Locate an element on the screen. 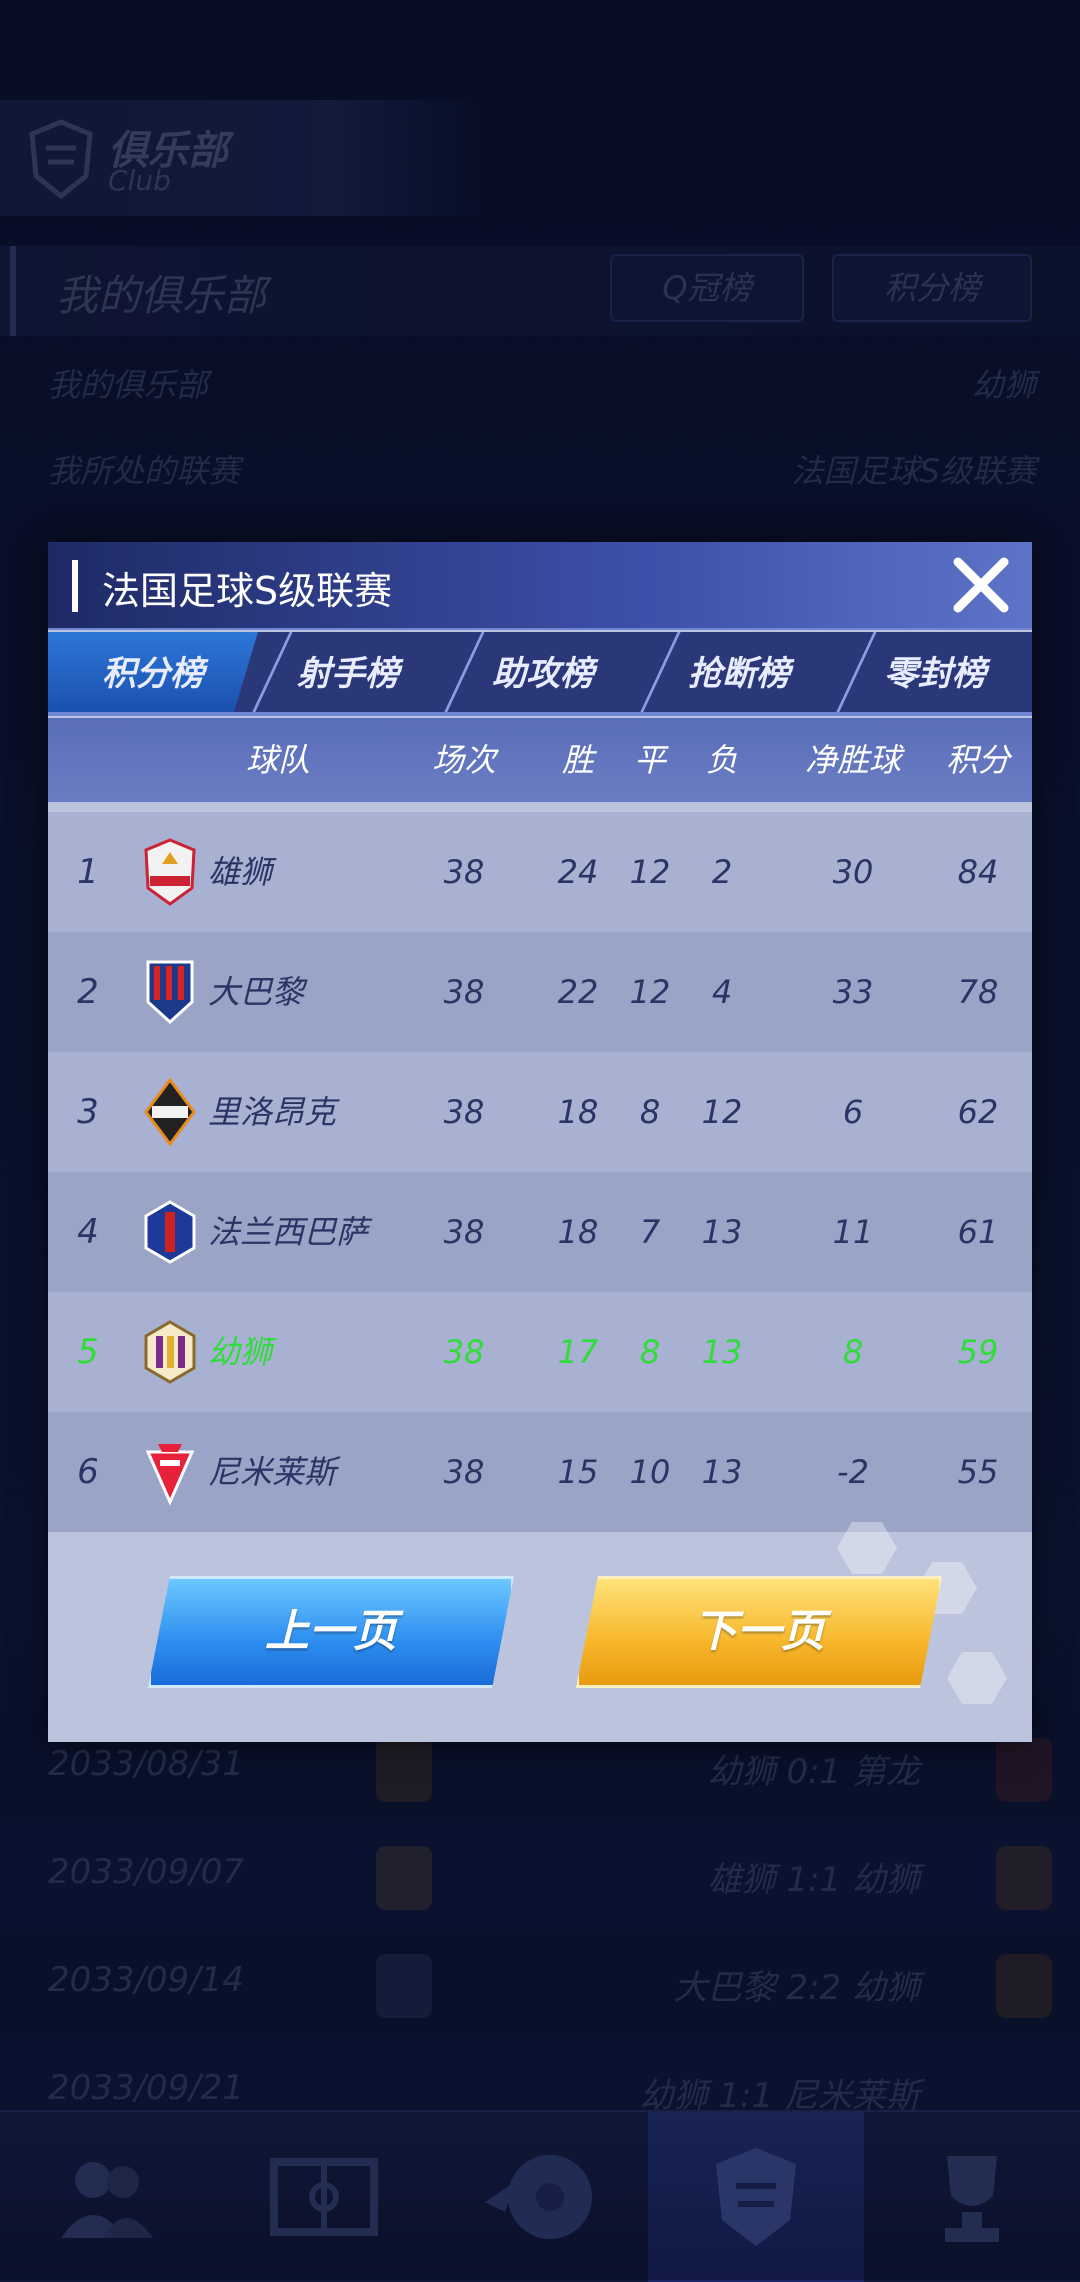 Image resolution: width=1080 pixels, height=2282 pixels. table-row: 2 大巴黎 38 22 12 4 33 78 is located at coordinates (540, 992).